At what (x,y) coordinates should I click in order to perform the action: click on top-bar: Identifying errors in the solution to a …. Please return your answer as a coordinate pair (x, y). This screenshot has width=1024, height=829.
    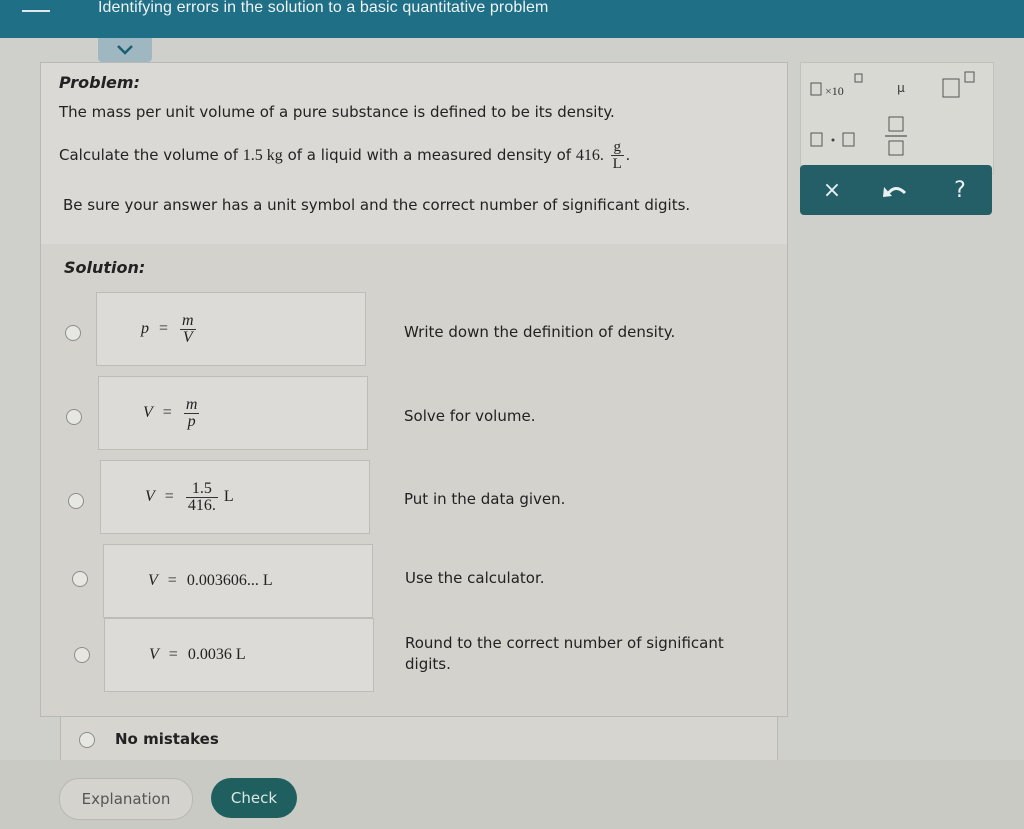
    Looking at the image, I should click on (512, 19).